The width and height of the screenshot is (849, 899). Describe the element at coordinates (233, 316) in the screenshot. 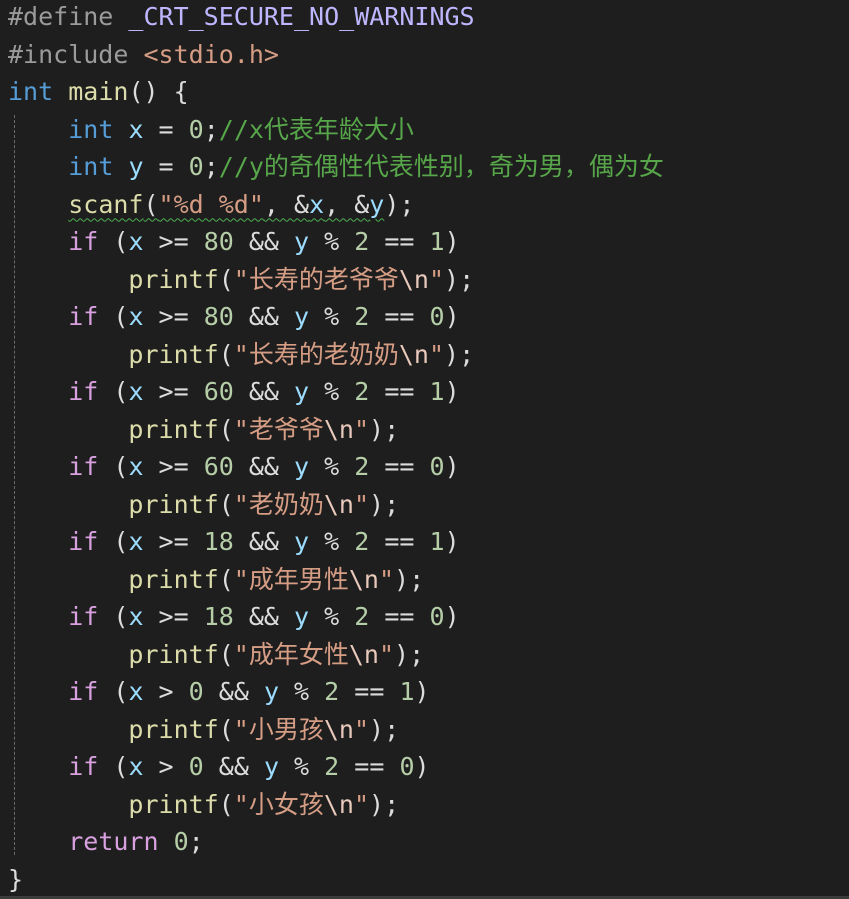

I see `code-line: if (x >= 80 && y % 2 == 0)` at that location.